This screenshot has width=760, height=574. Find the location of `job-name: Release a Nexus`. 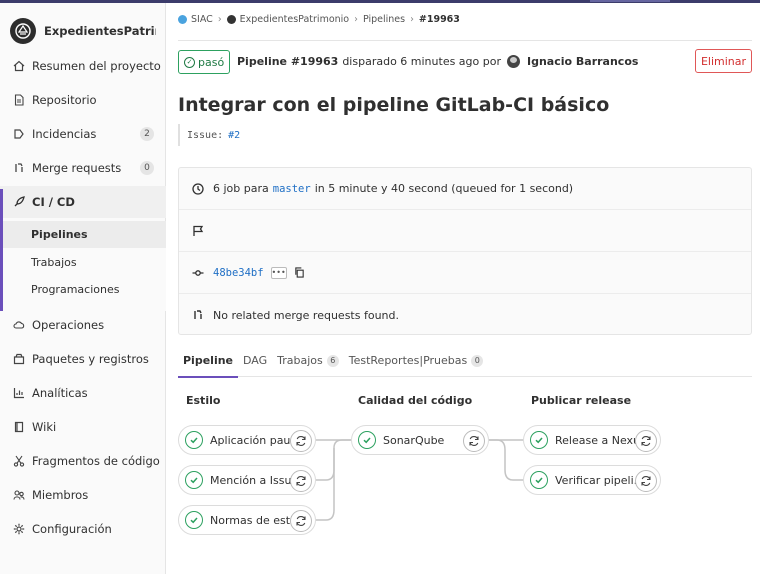

job-name: Release a Nexus is located at coordinates (597, 440).